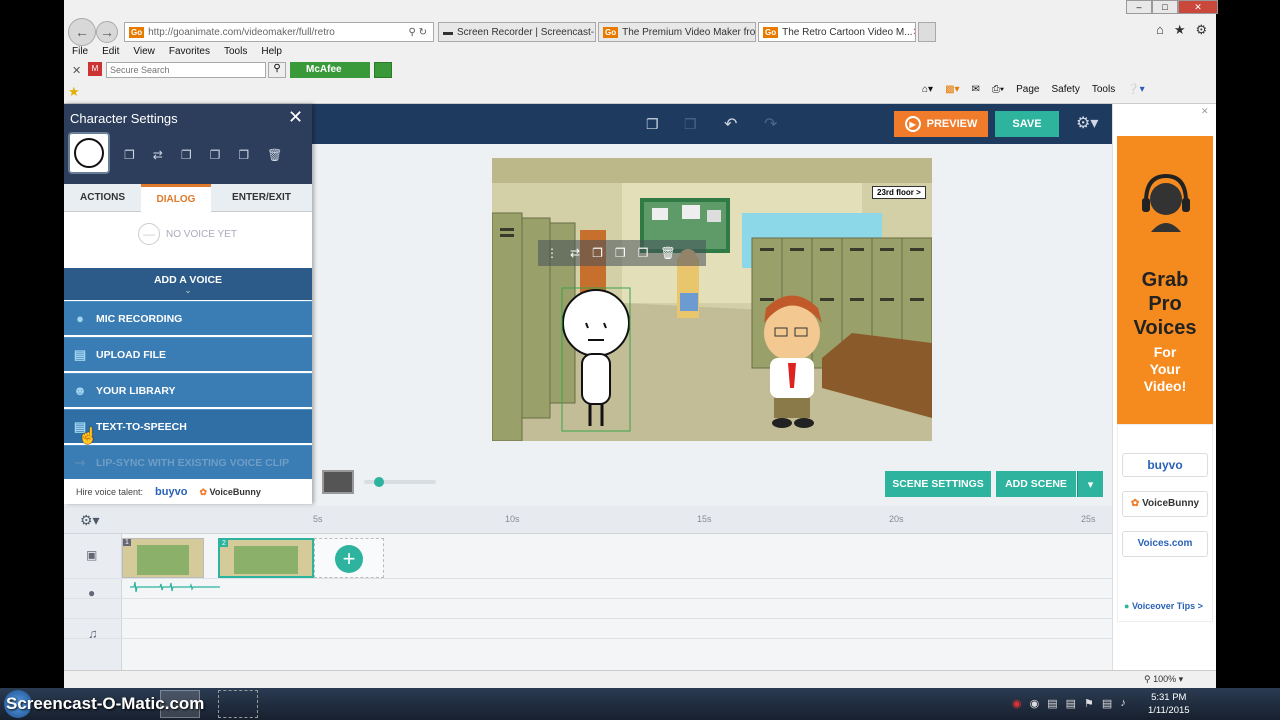 The image size is (1280, 720). Describe the element at coordinates (1065, 89) in the screenshot. I see `safety-menu: Safety` at that location.